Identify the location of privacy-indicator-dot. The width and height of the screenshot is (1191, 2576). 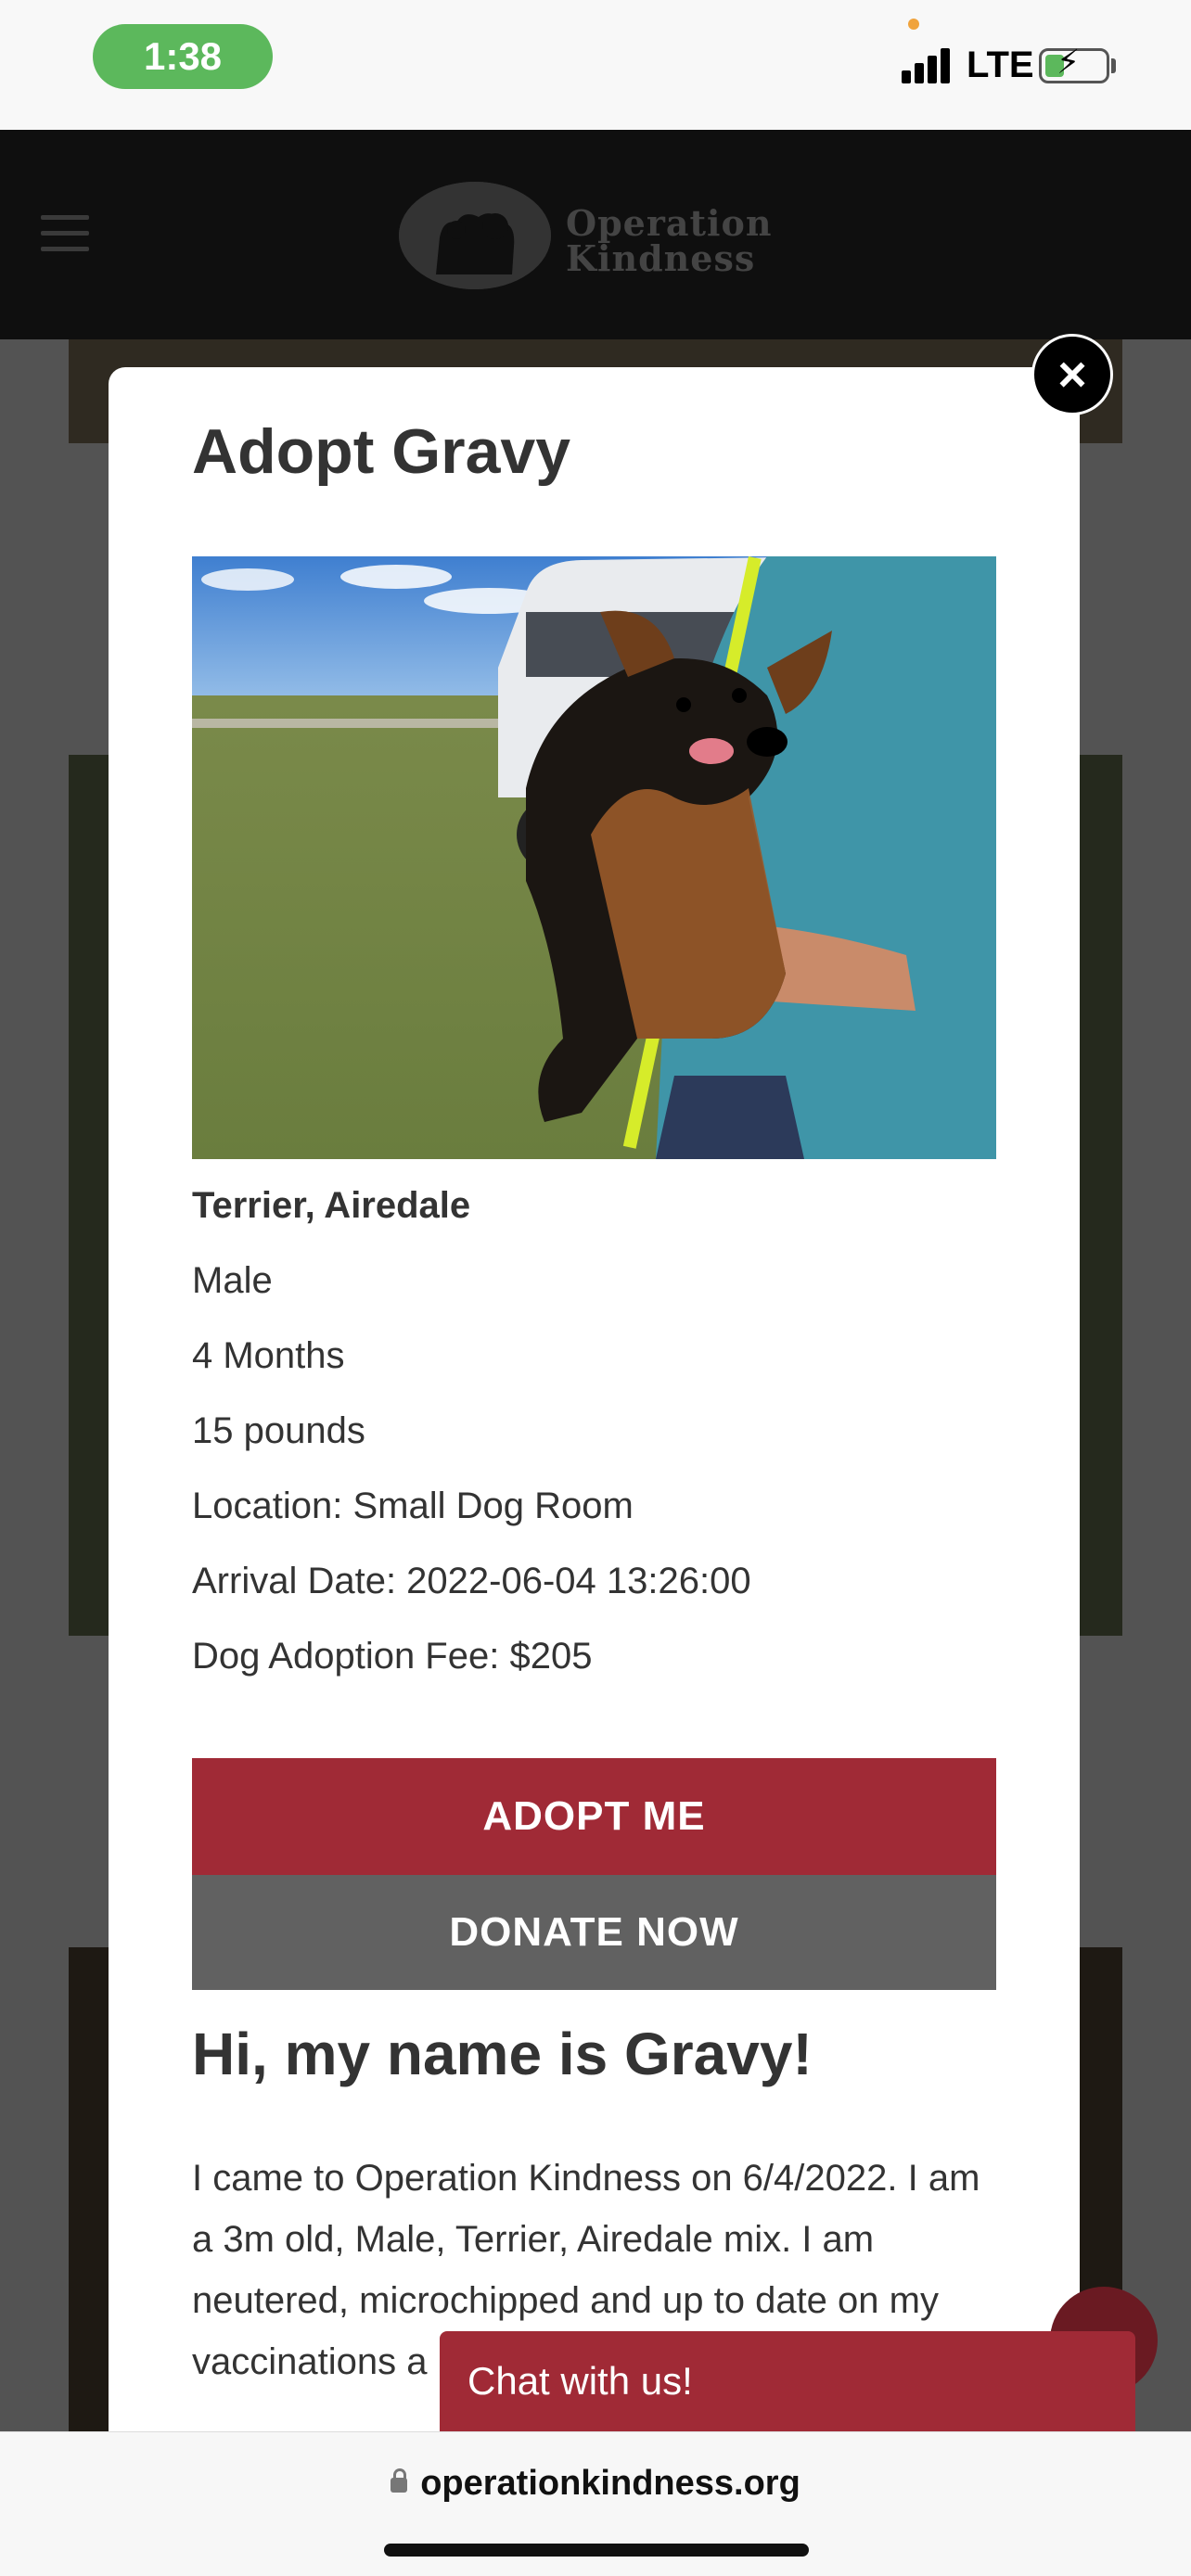
(913, 24).